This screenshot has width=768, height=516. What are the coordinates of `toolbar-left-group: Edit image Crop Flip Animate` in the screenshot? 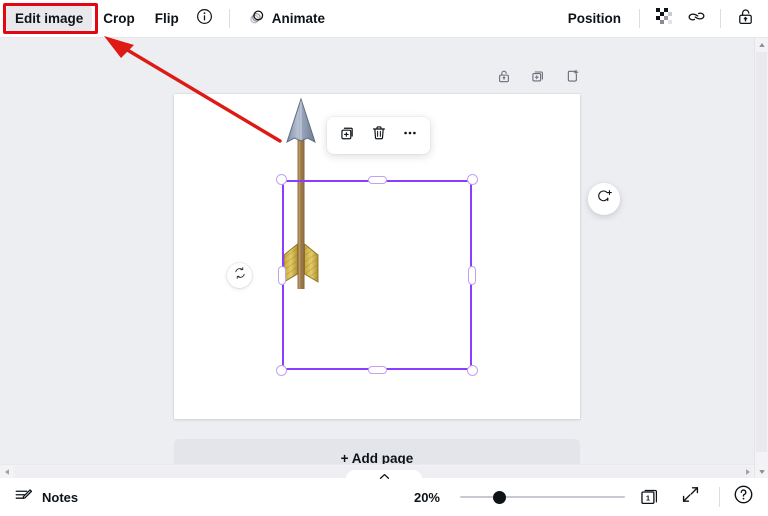 It's located at (167, 19).